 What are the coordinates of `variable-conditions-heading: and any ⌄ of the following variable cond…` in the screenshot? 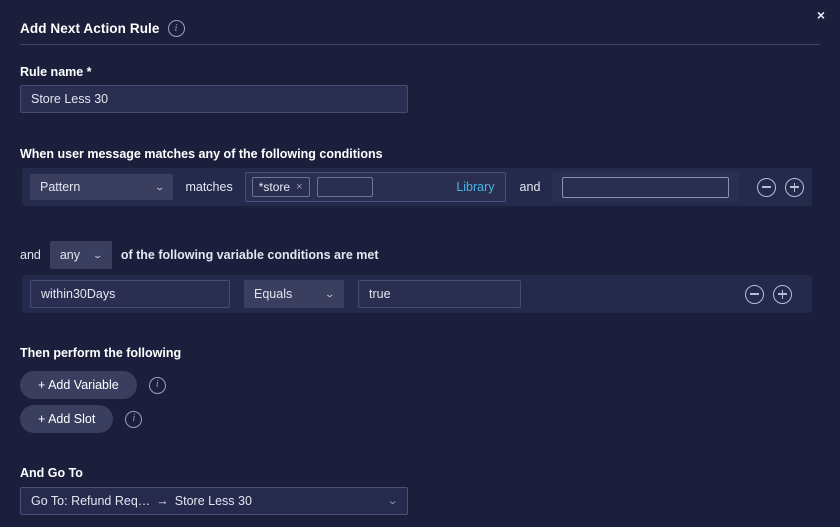 It's located at (199, 255).